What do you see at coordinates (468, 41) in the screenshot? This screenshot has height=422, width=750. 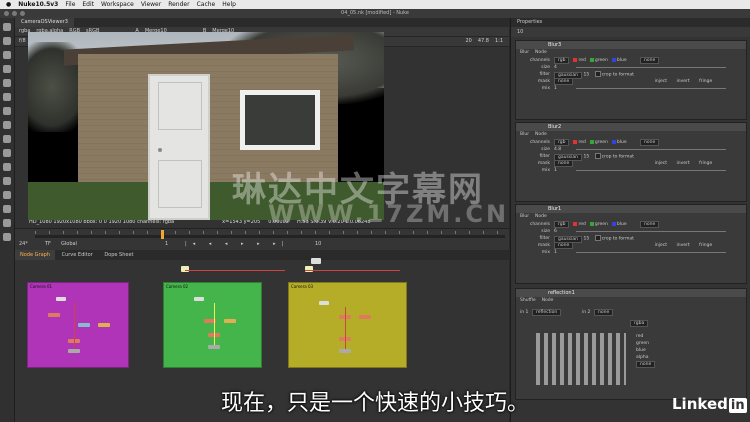 I see `gamma-value: 20` at bounding box center [468, 41].